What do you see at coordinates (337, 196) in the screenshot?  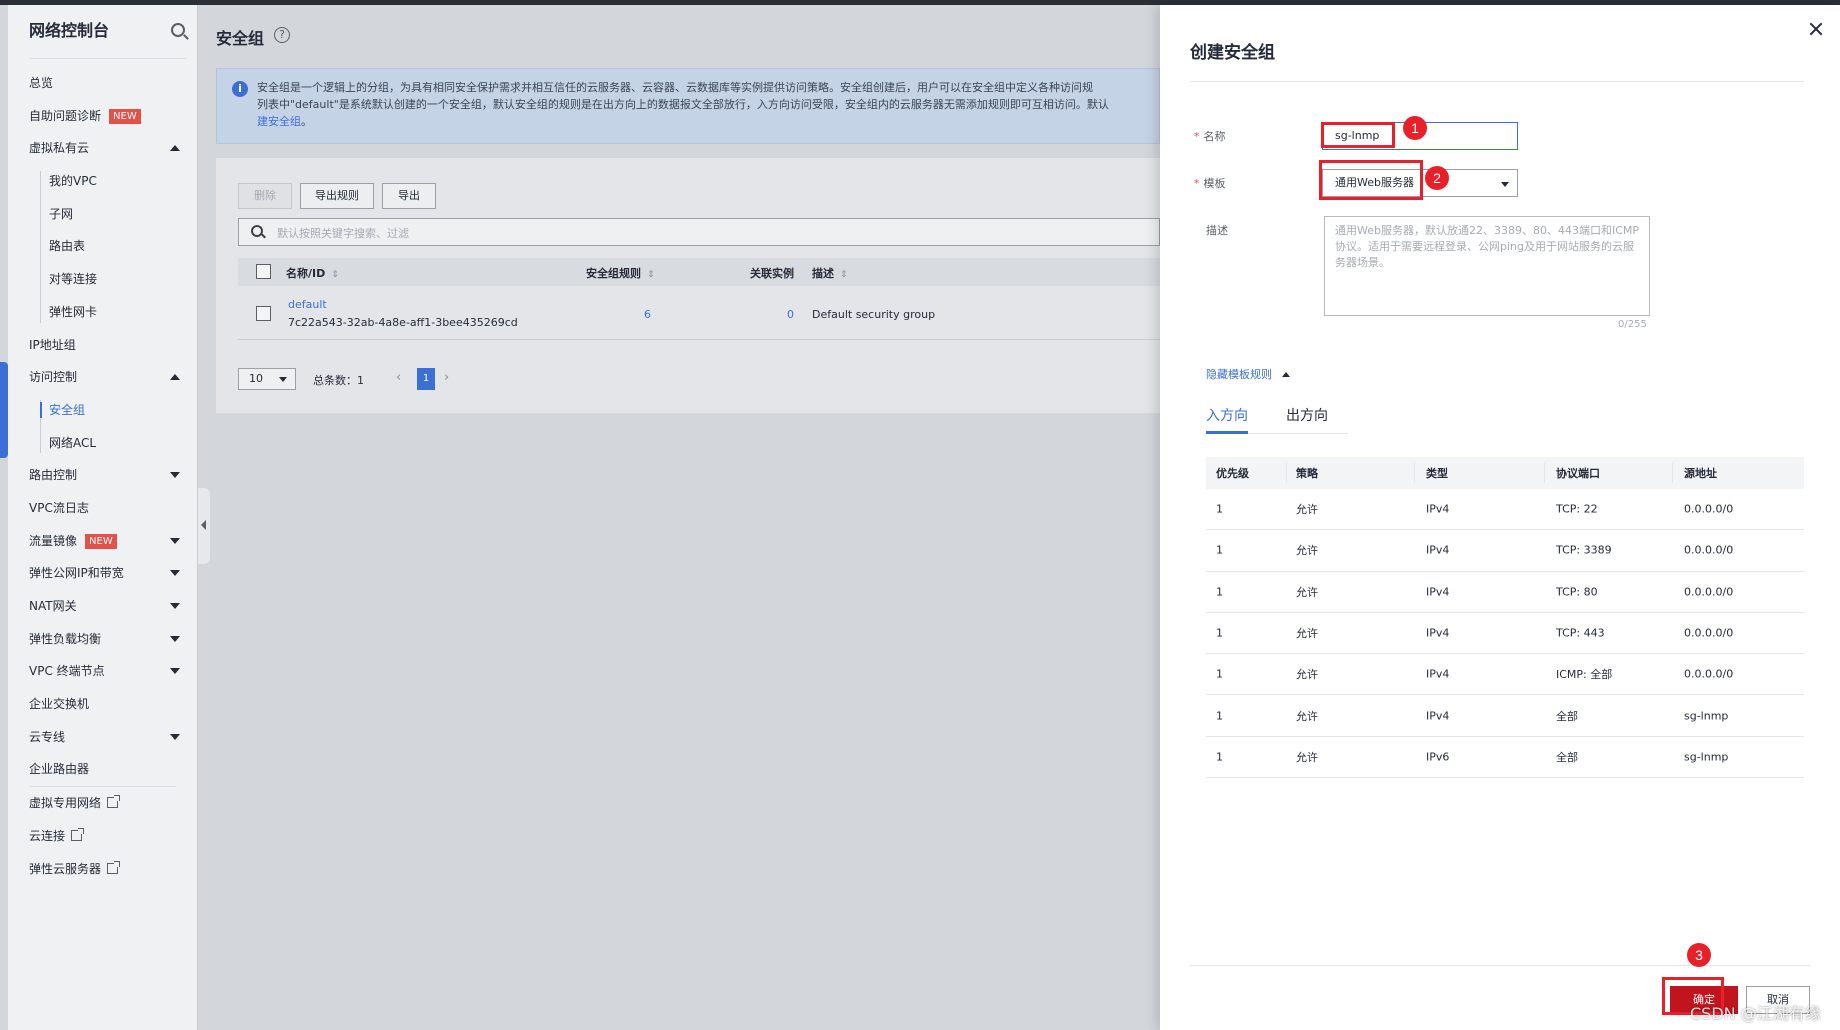 I see `export-rules-button: 导出规则` at bounding box center [337, 196].